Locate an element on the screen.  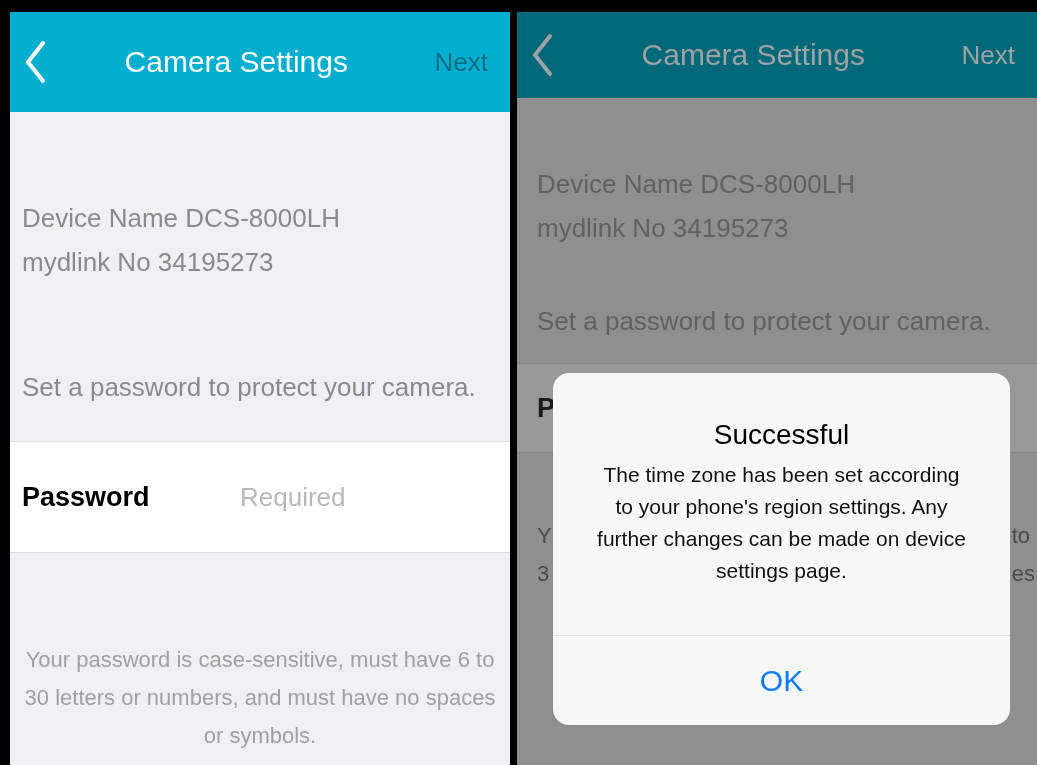
hint-fragment: Y is located at coordinates (544, 536).